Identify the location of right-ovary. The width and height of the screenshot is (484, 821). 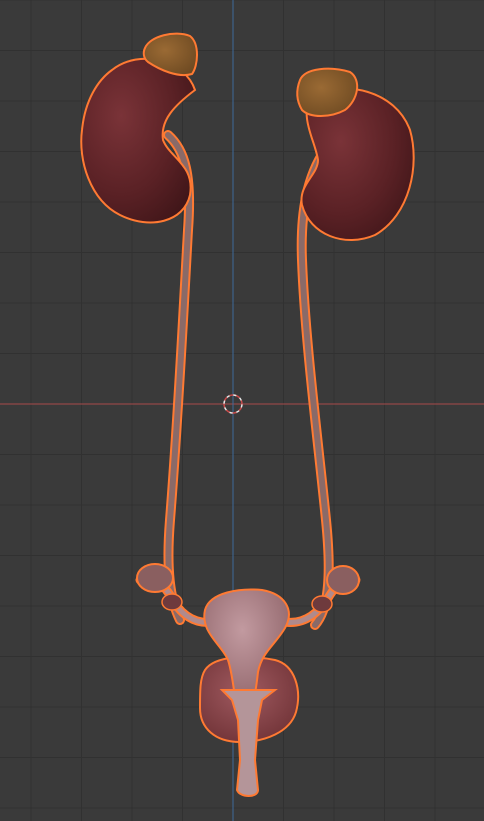
(335, 589).